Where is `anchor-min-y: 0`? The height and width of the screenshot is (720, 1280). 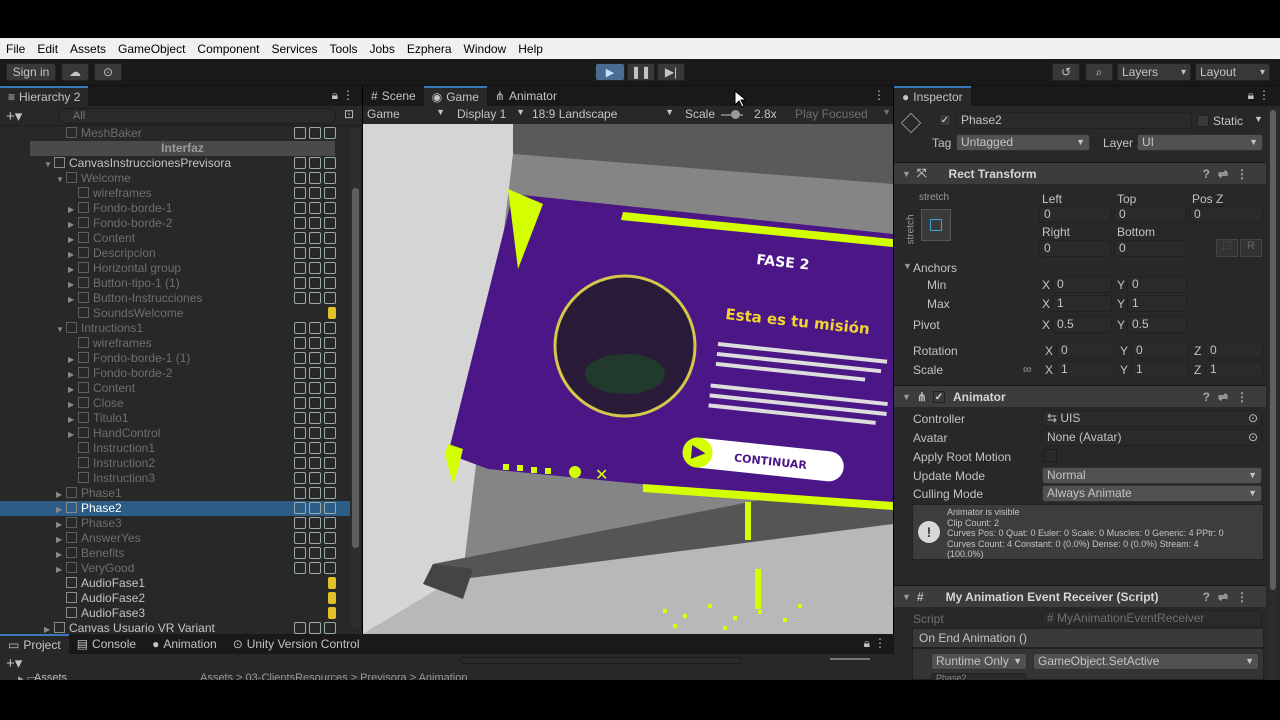
anchor-min-y: 0 is located at coordinates (1157, 284).